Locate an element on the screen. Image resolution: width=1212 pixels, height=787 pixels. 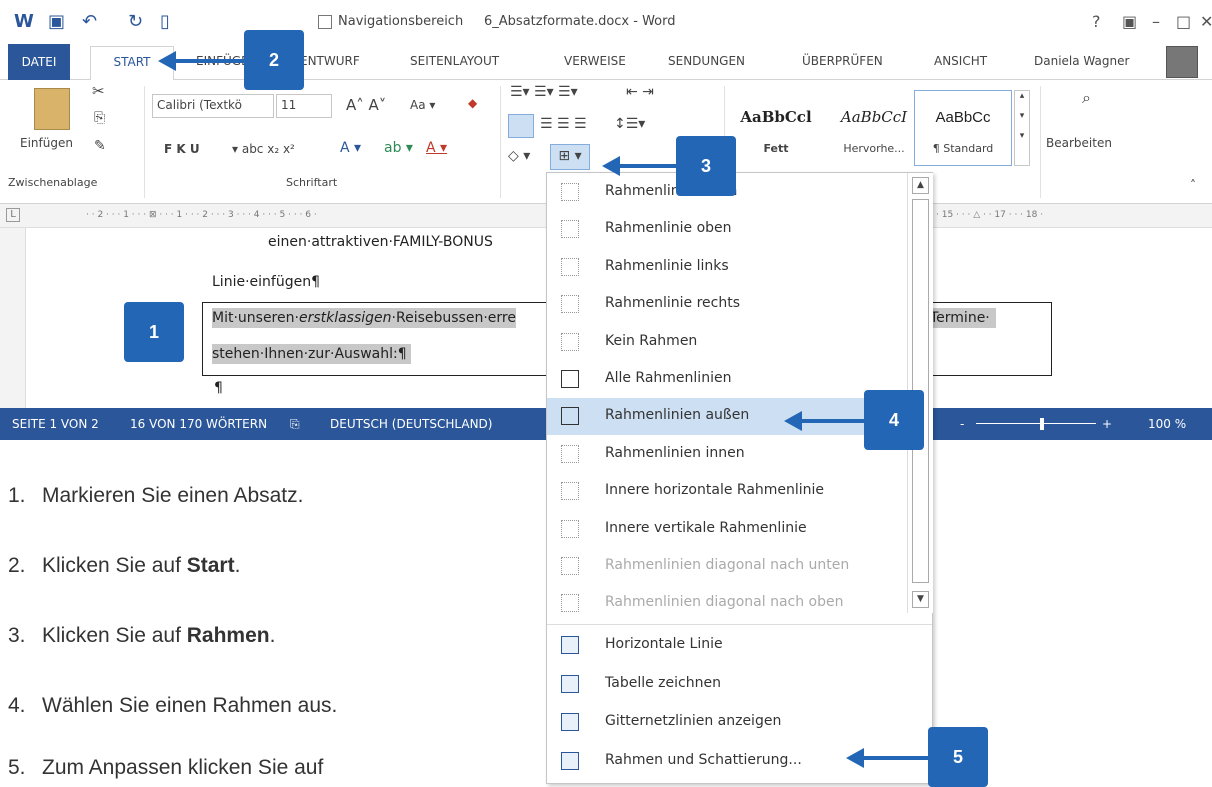
maximize-icon: □ is located at coordinates (1183, 21).